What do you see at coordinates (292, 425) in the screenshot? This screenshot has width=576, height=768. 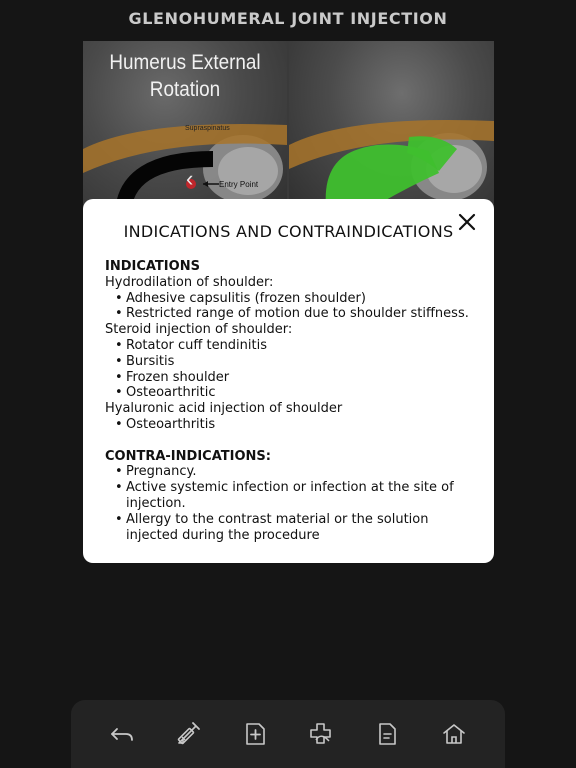 I see `list-item: • Osteoarthritis` at bounding box center [292, 425].